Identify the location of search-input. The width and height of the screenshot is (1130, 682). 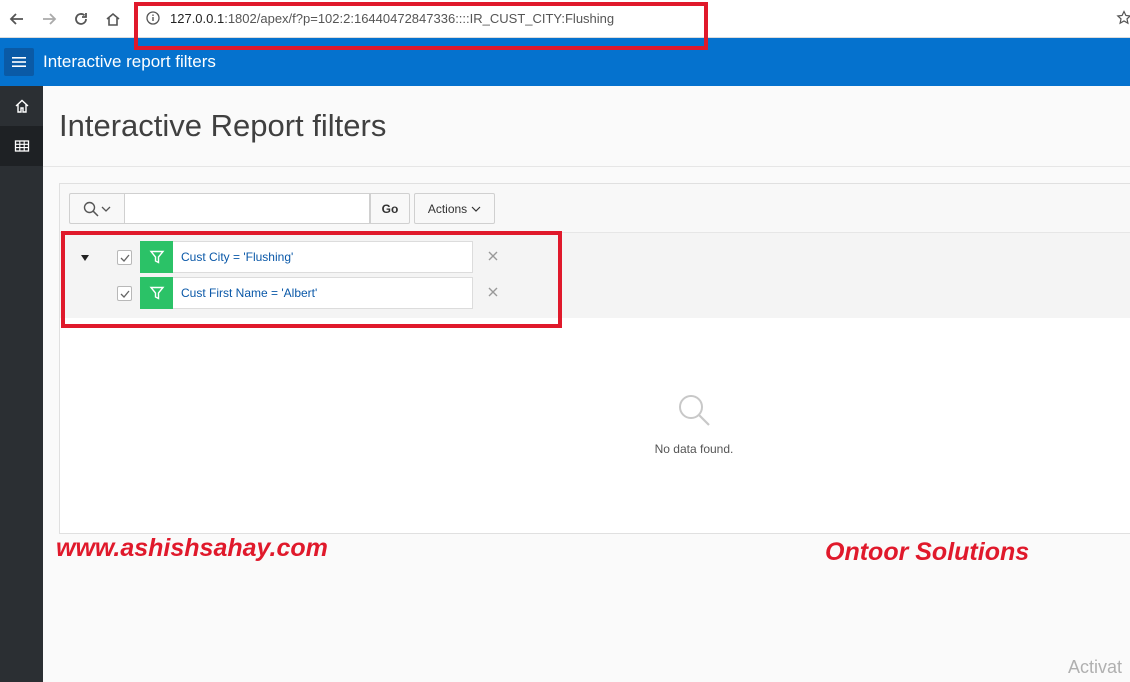
(247, 208).